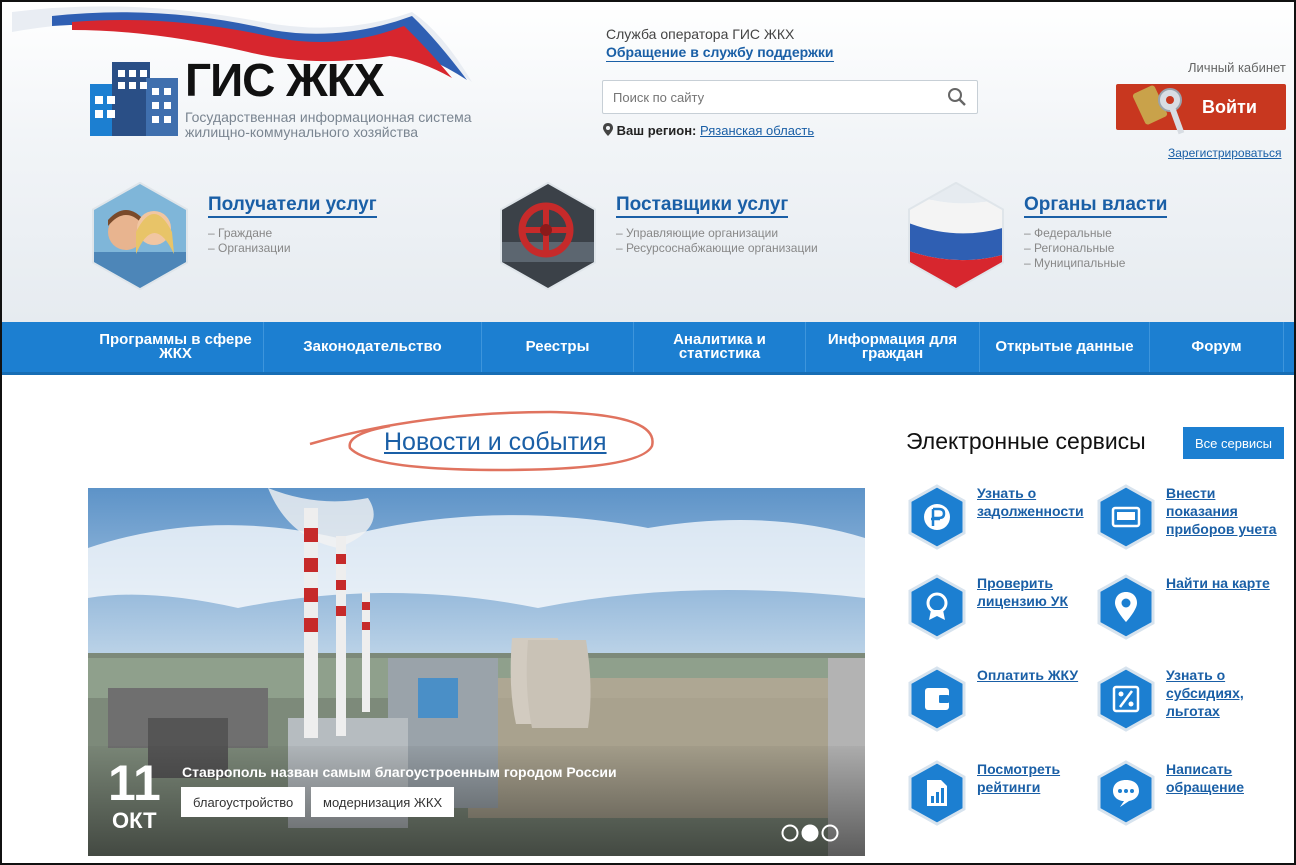  Describe the element at coordinates (1019, 778) in the screenshot. I see `service-label: Посмотреть рейтинги` at that location.